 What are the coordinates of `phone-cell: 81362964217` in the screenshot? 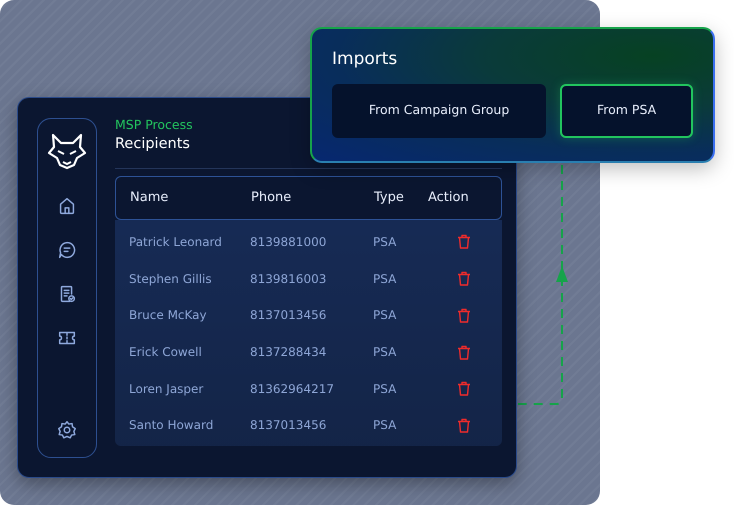 It's located at (292, 389).